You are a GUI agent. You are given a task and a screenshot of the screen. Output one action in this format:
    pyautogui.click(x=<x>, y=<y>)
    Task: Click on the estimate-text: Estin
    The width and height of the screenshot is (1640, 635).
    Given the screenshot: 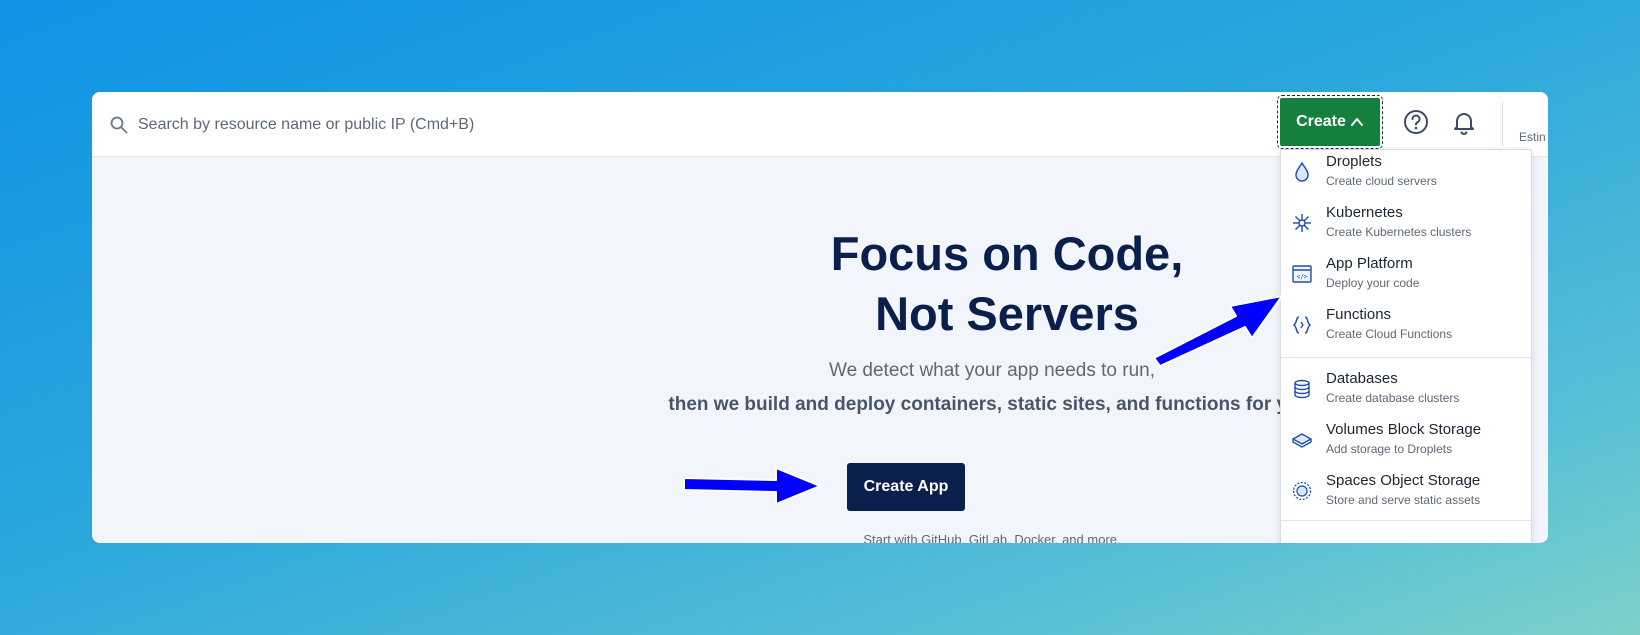 What is the action you would take?
    pyautogui.click(x=1532, y=137)
    